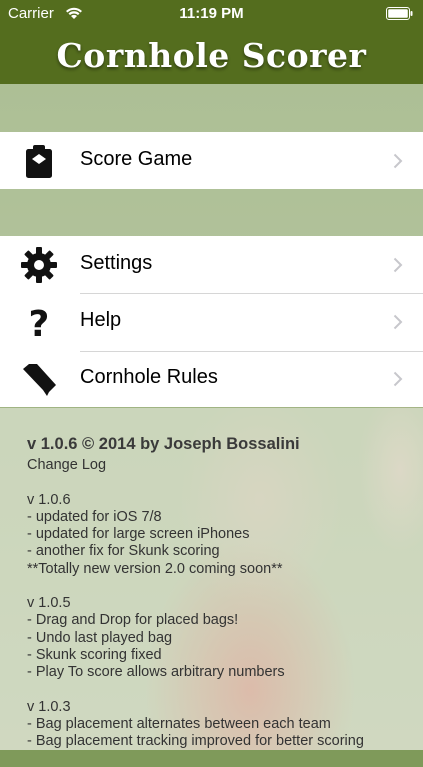  Describe the element at coordinates (39, 265) in the screenshot. I see `gear-icon` at that location.